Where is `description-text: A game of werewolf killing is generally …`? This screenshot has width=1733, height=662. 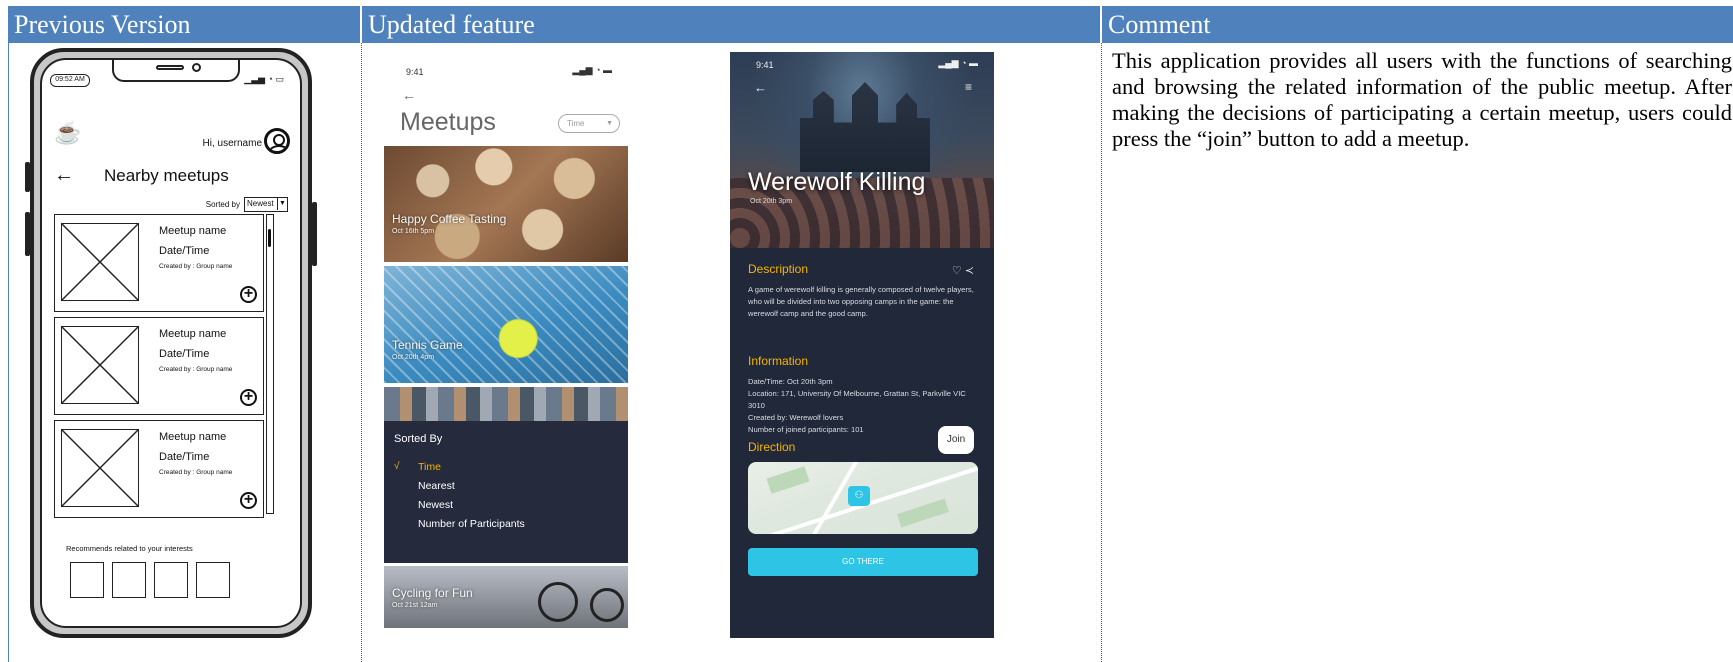 description-text: A game of werewolf killing is generally … is located at coordinates (861, 301).